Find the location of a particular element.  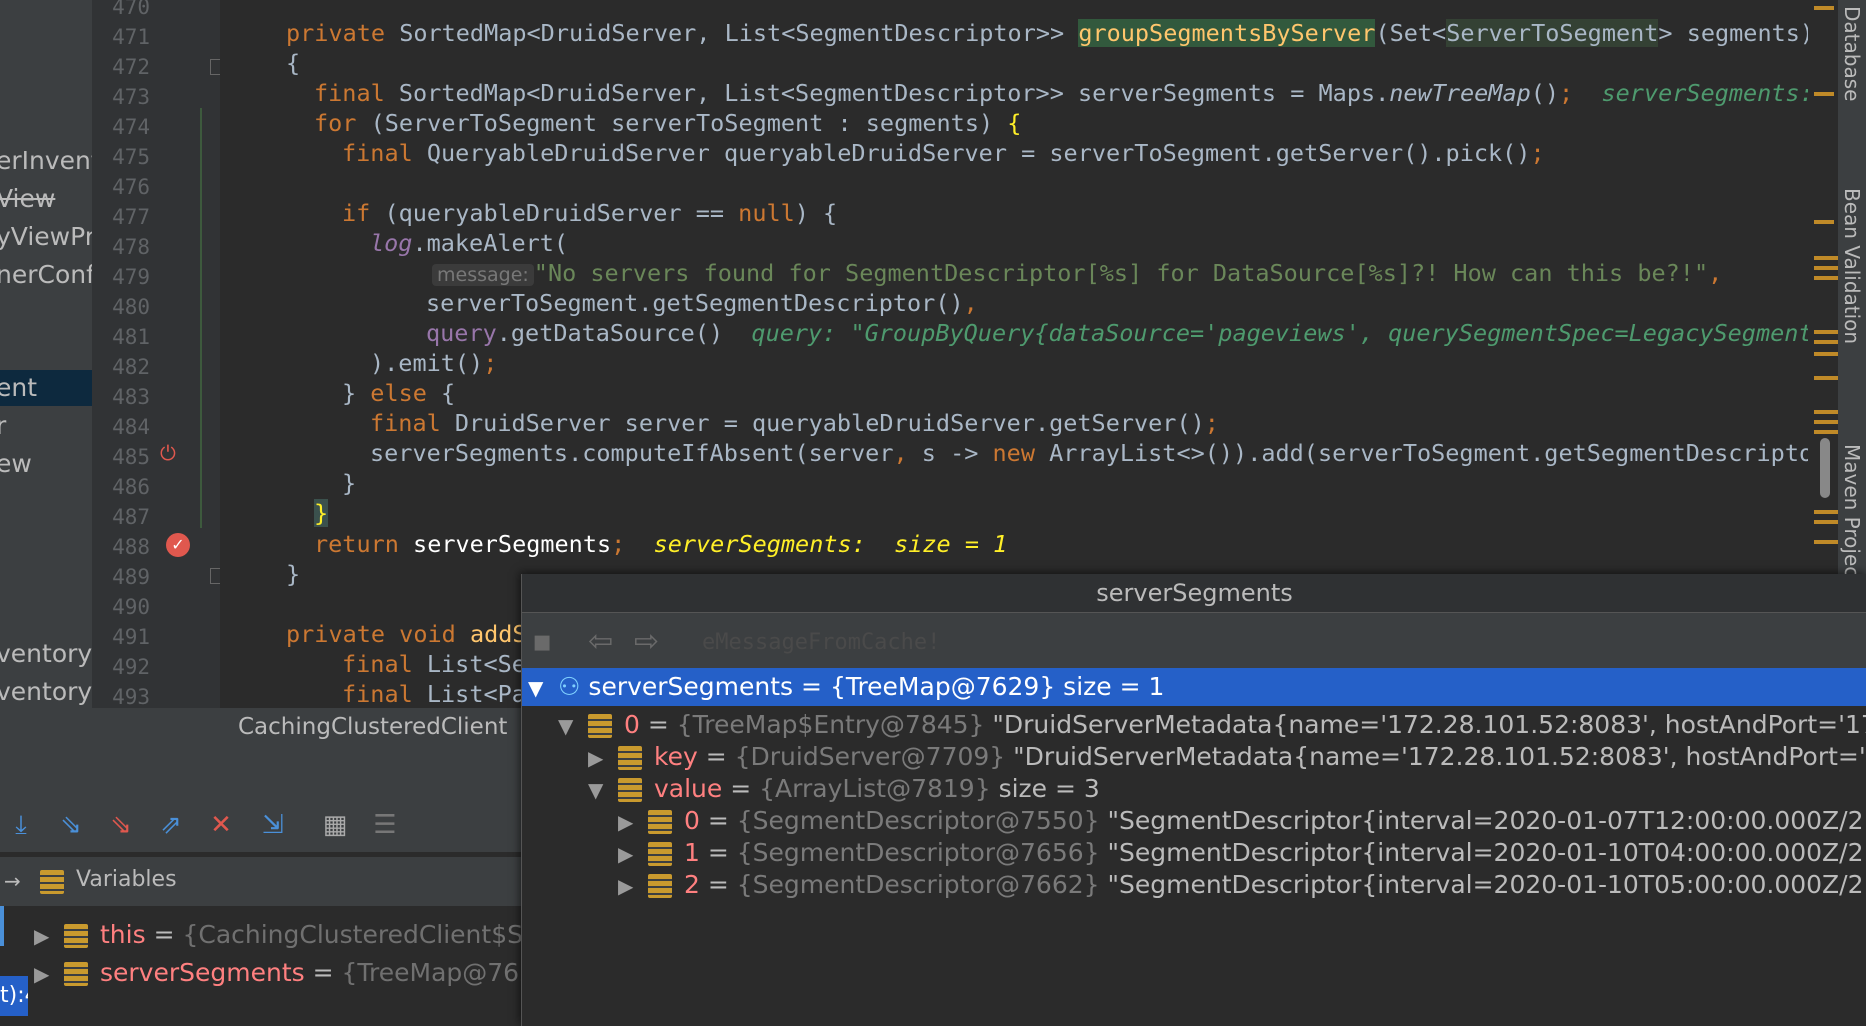

line-number: 476 is located at coordinates (131, 186).